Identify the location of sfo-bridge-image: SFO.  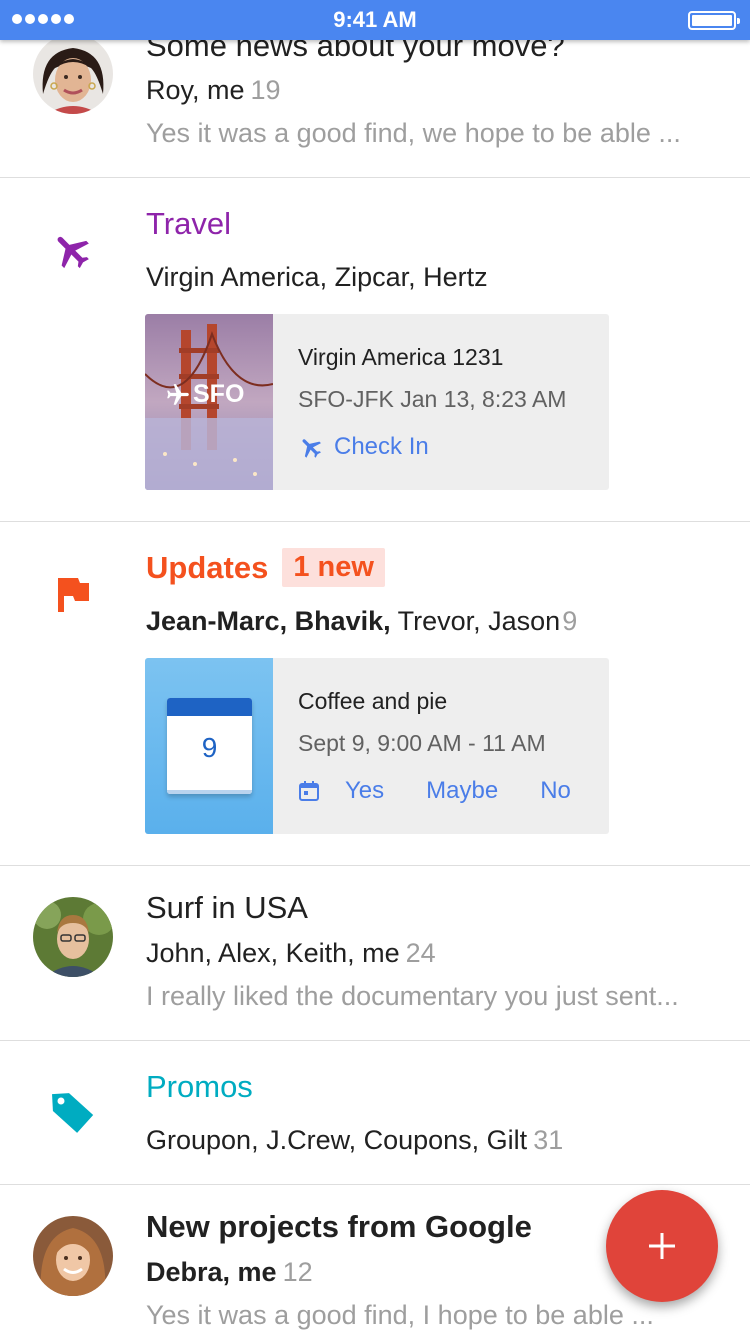
(209, 402).